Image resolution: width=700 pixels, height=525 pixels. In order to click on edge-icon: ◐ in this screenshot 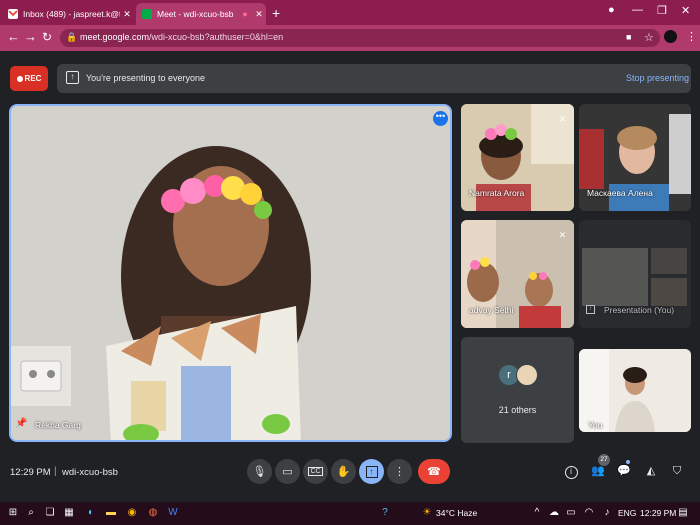, I will do `click(91, 513)`.